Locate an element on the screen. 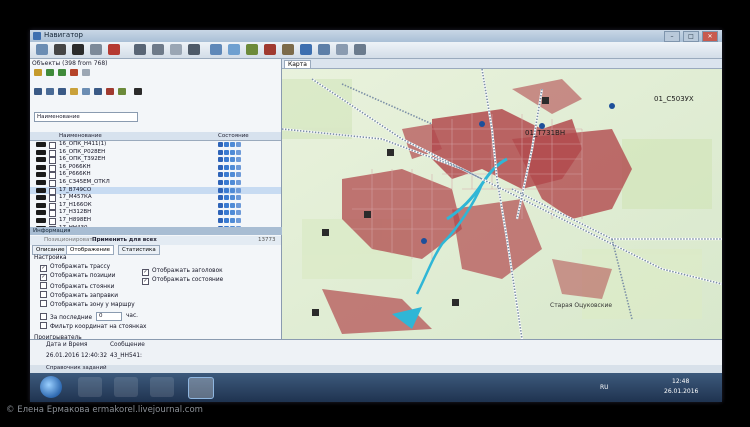 Image resolution: width=750 pixels, height=427 pixels. table-row: 16_OПК_P028ЕН is located at coordinates (155, 153).